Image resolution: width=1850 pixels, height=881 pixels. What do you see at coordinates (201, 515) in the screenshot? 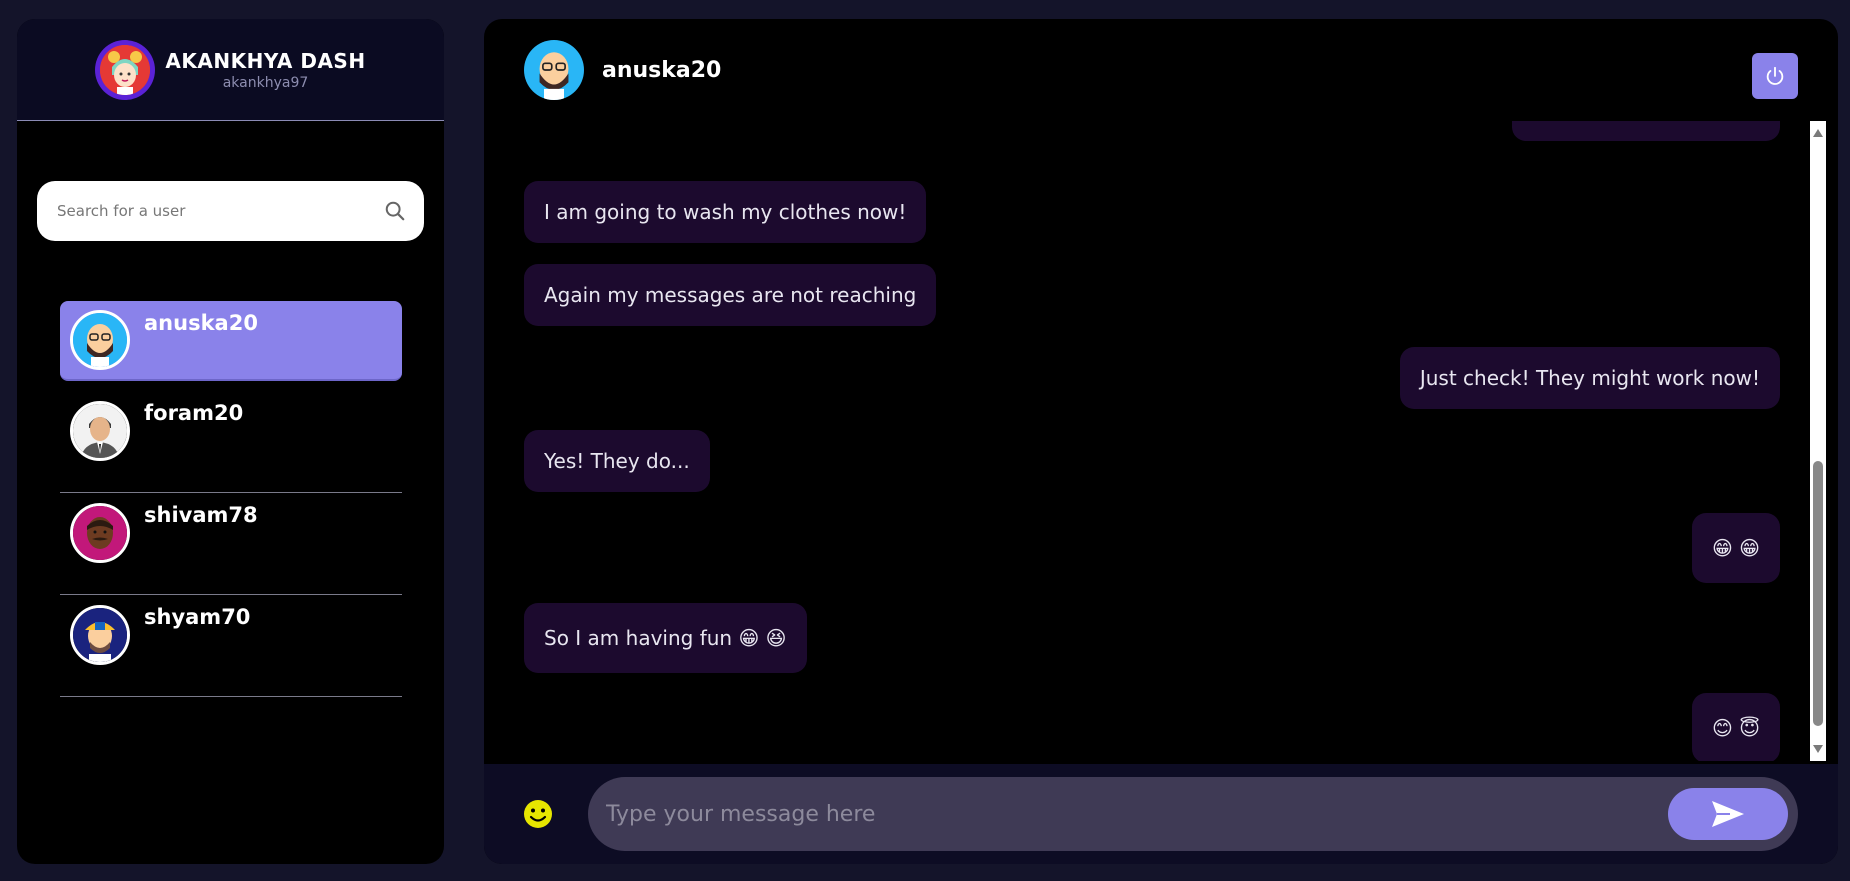
I see `user-name: shivam78` at bounding box center [201, 515].